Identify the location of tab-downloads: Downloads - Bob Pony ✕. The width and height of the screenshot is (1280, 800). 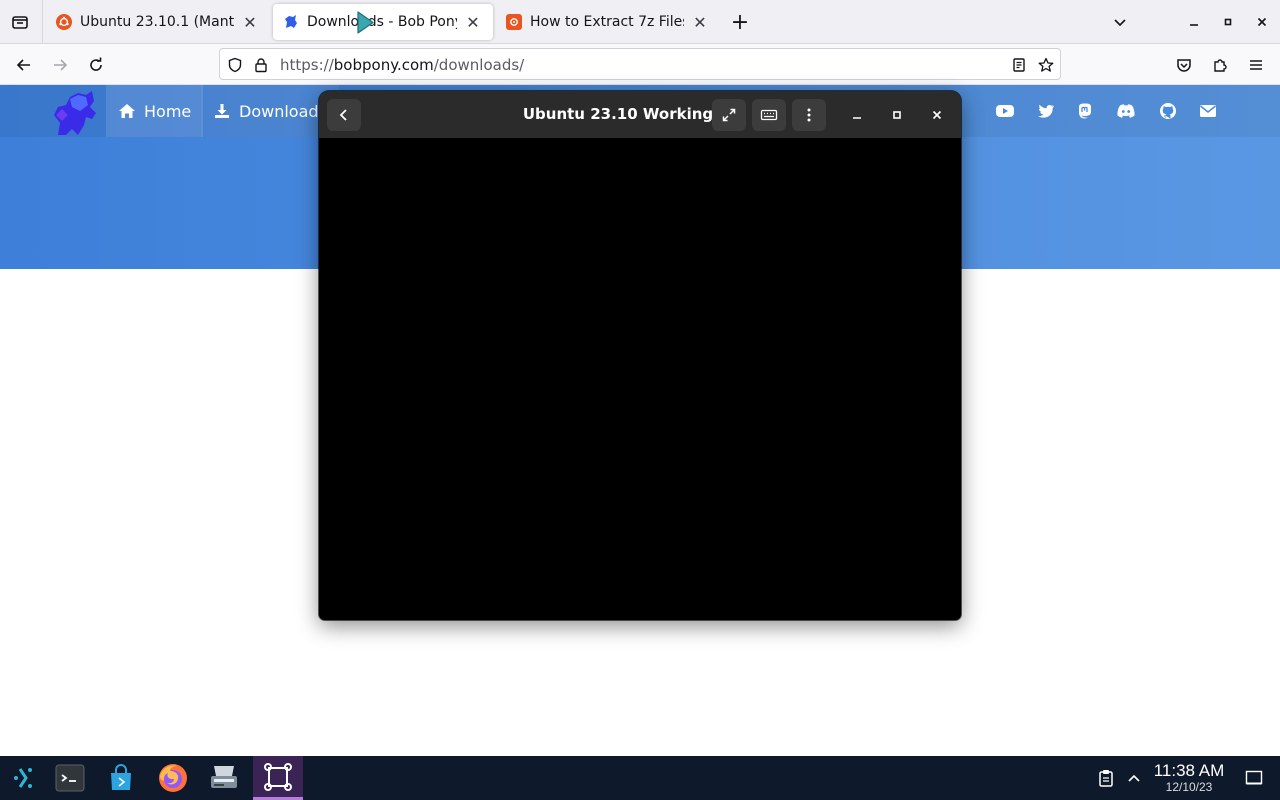
(383, 22).